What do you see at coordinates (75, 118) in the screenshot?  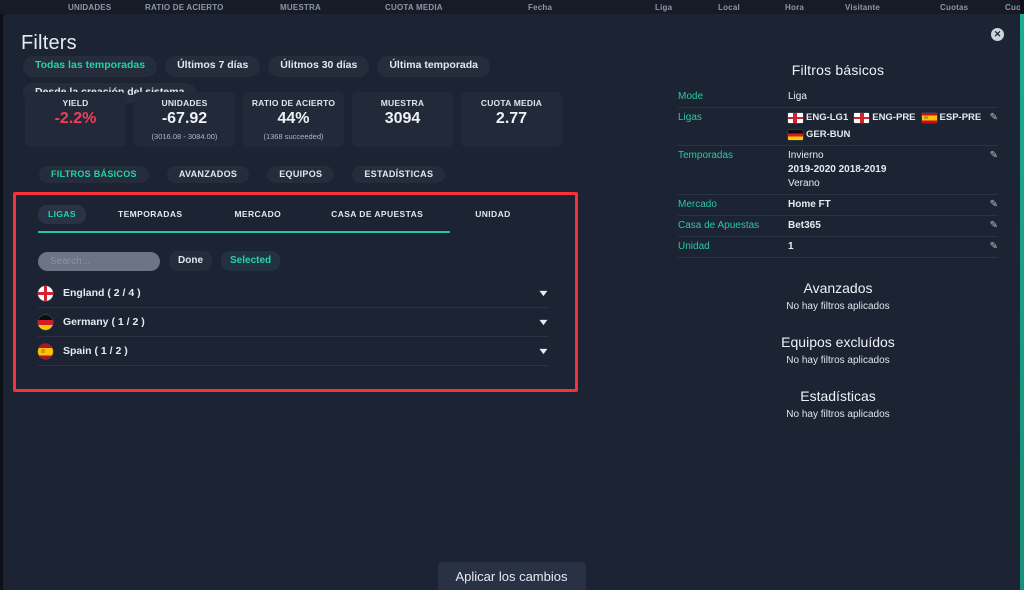 I see `stat-card-value: -2.2%` at bounding box center [75, 118].